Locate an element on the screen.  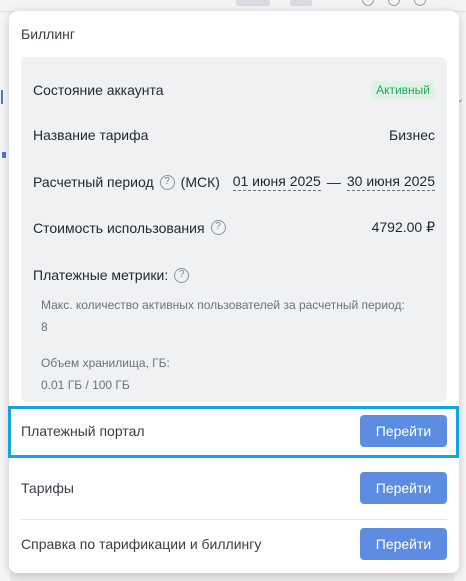
account-status-label: Состояние аккаунта is located at coordinates (98, 90).